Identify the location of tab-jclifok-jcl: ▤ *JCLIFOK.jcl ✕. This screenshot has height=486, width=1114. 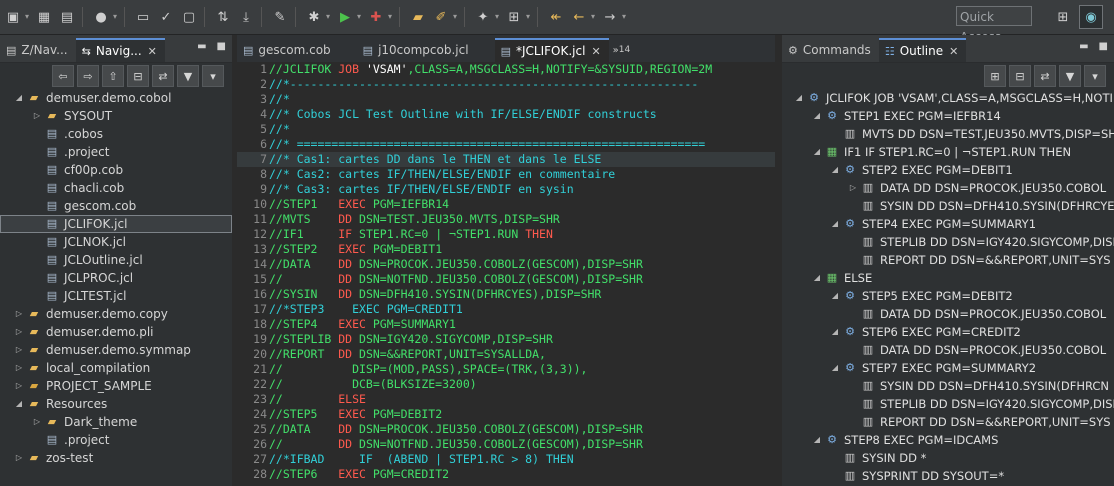
(551, 50).